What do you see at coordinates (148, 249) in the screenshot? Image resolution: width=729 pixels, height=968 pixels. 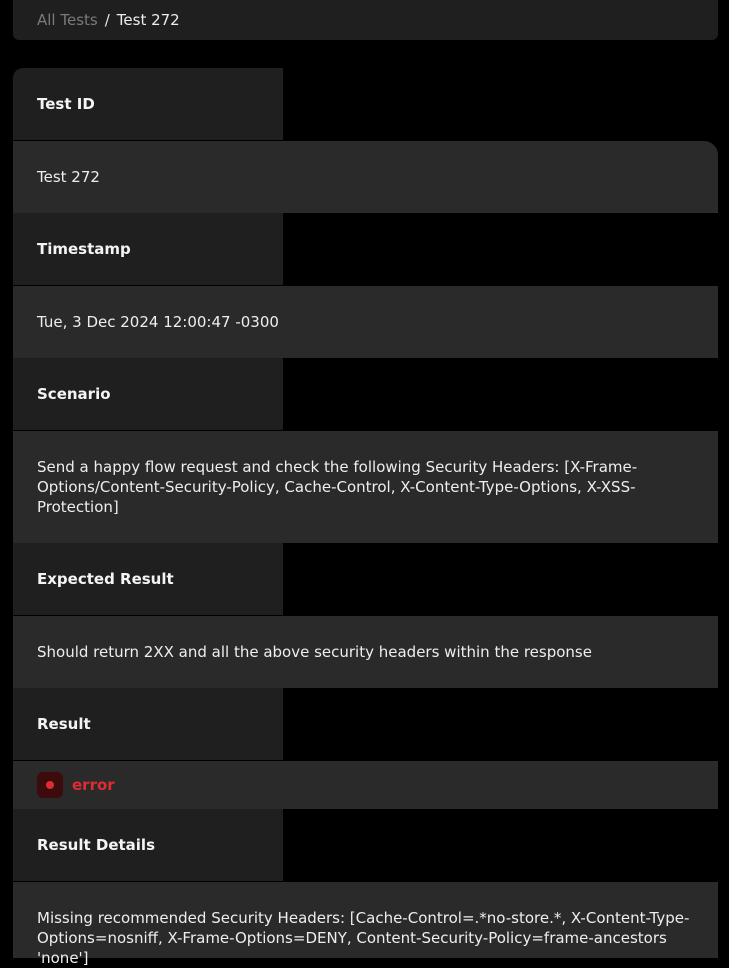 I see `timestamp-label: Timestamp` at bounding box center [148, 249].